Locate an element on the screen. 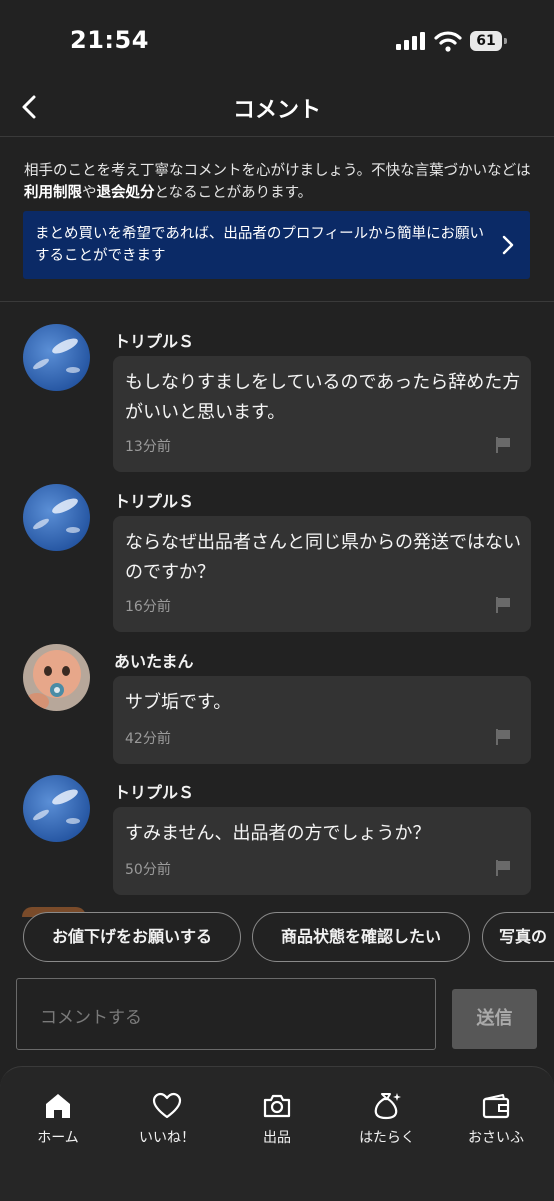 This screenshot has width=554, height=1201. bundle-purchase-banner: まとめ買いを希望であれば、出品者のプロフィールから簡単にお願いすることができます is located at coordinates (276, 245).